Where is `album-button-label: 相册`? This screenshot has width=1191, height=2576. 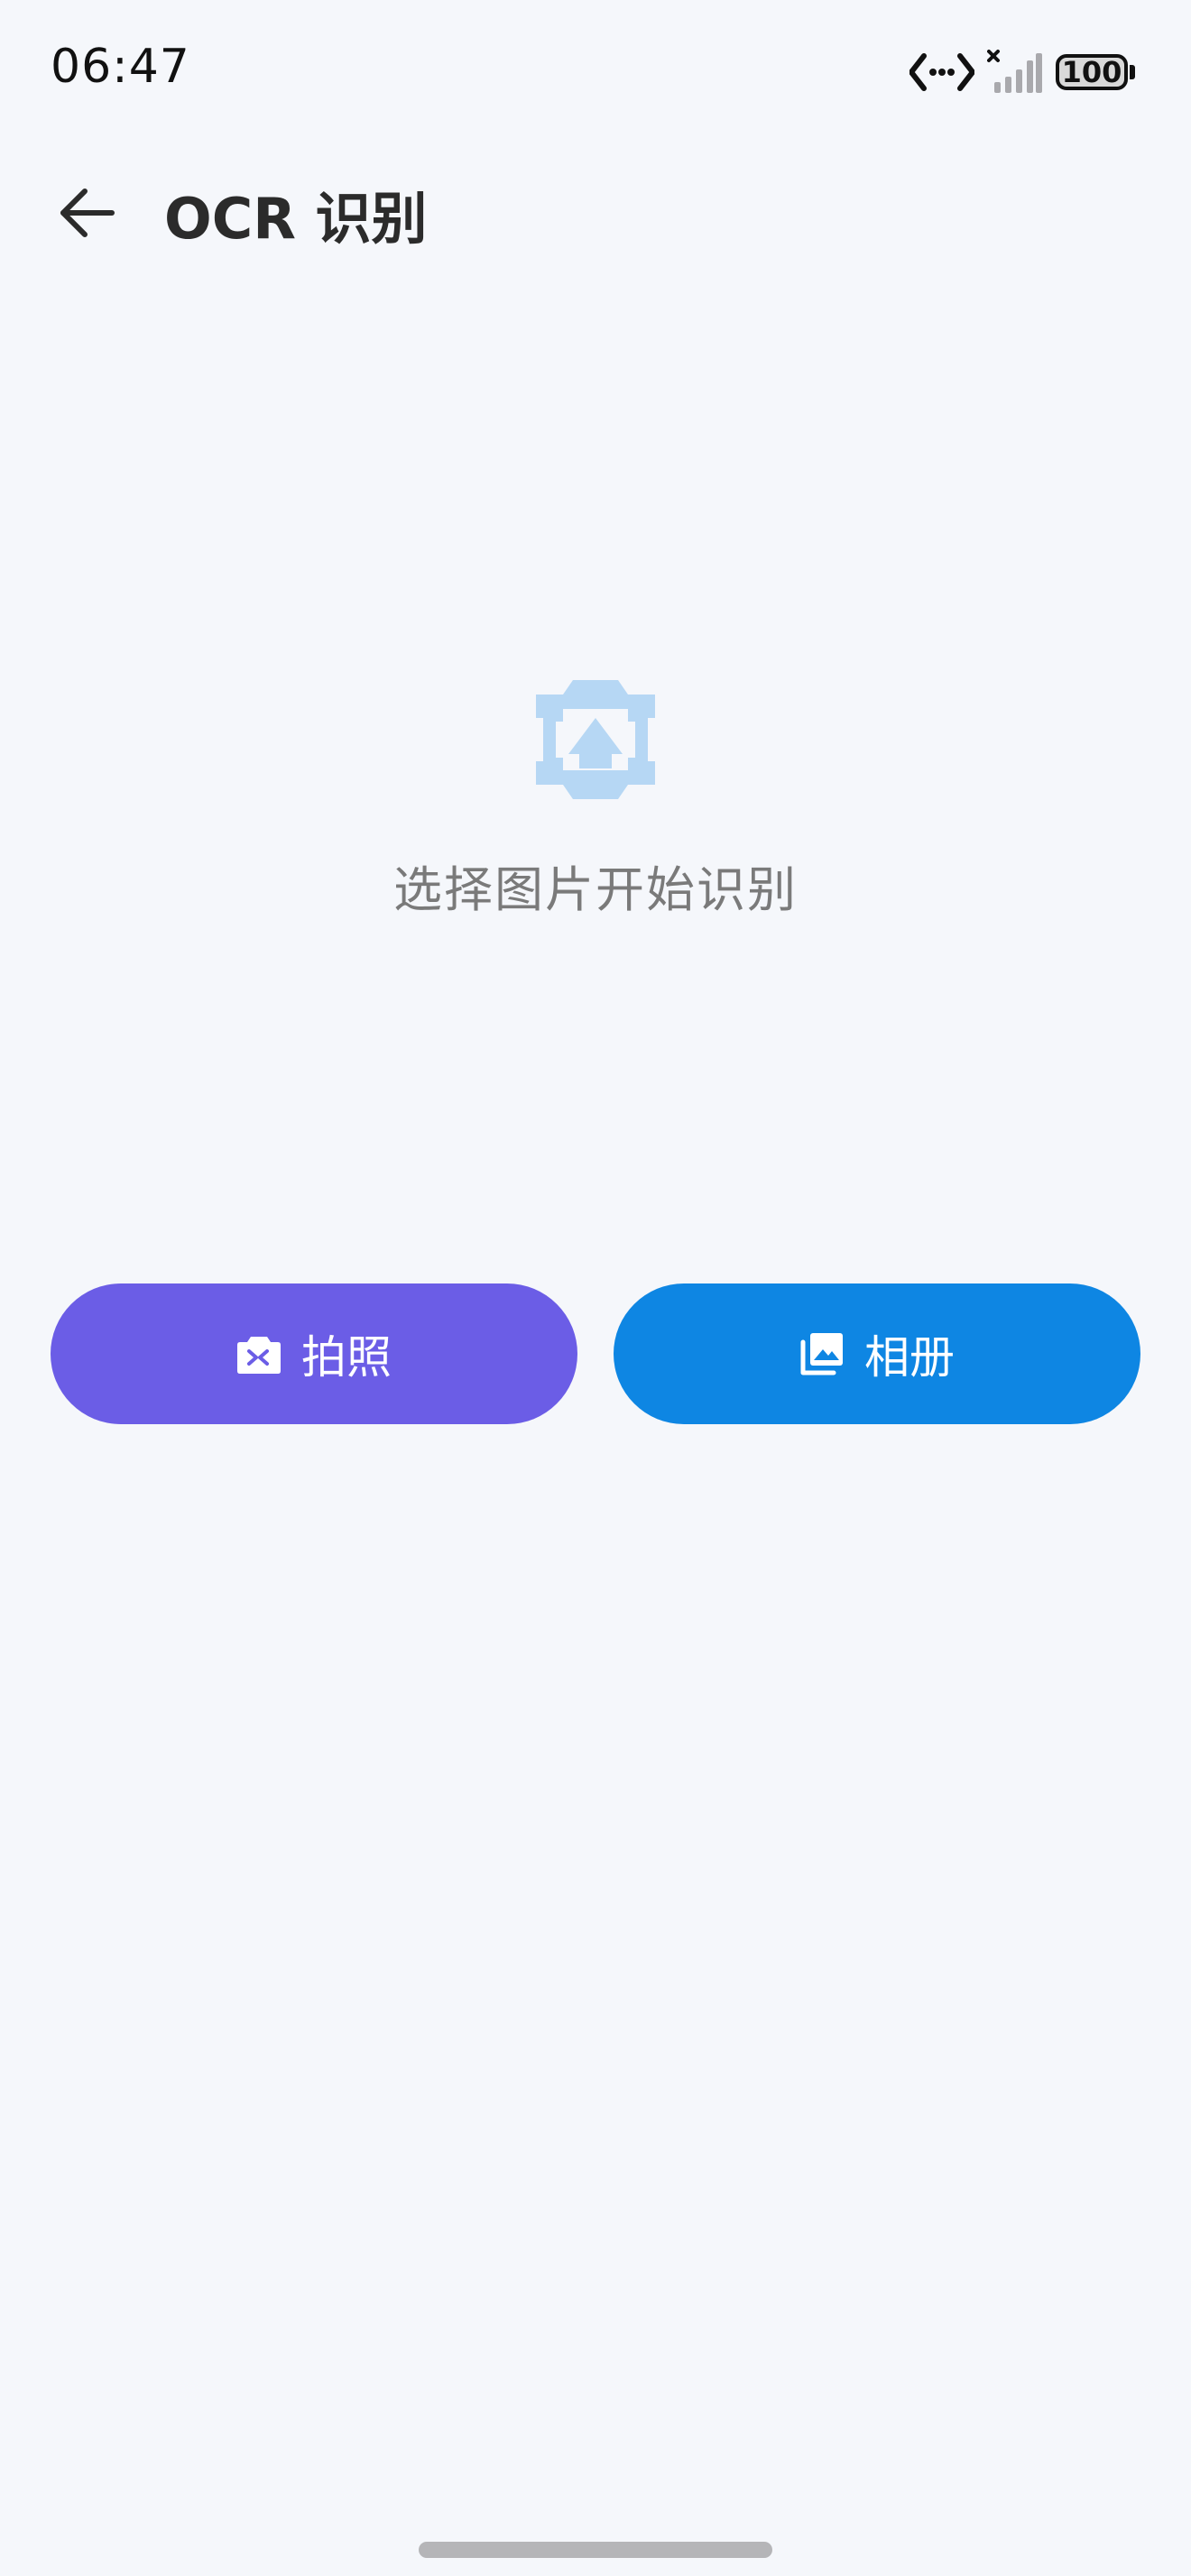 album-button-label: 相册 is located at coordinates (909, 1357).